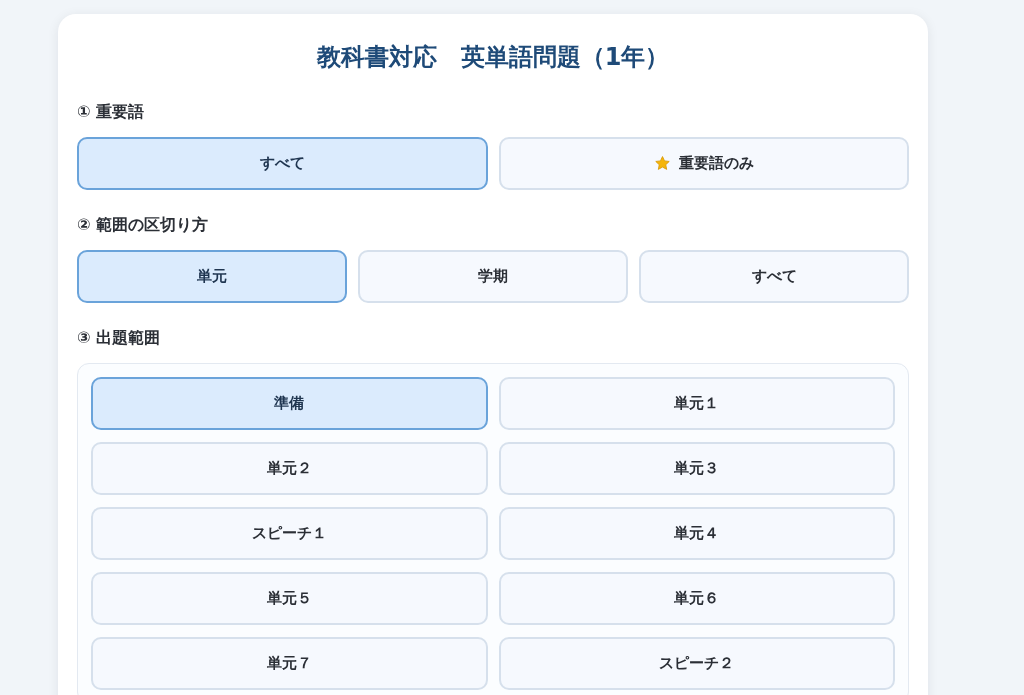  I want to click on section-label: ② 範囲の区切り方, so click(143, 225).